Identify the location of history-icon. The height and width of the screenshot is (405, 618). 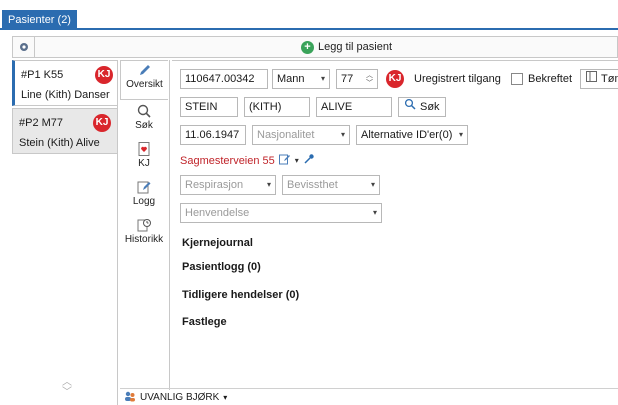
(144, 225).